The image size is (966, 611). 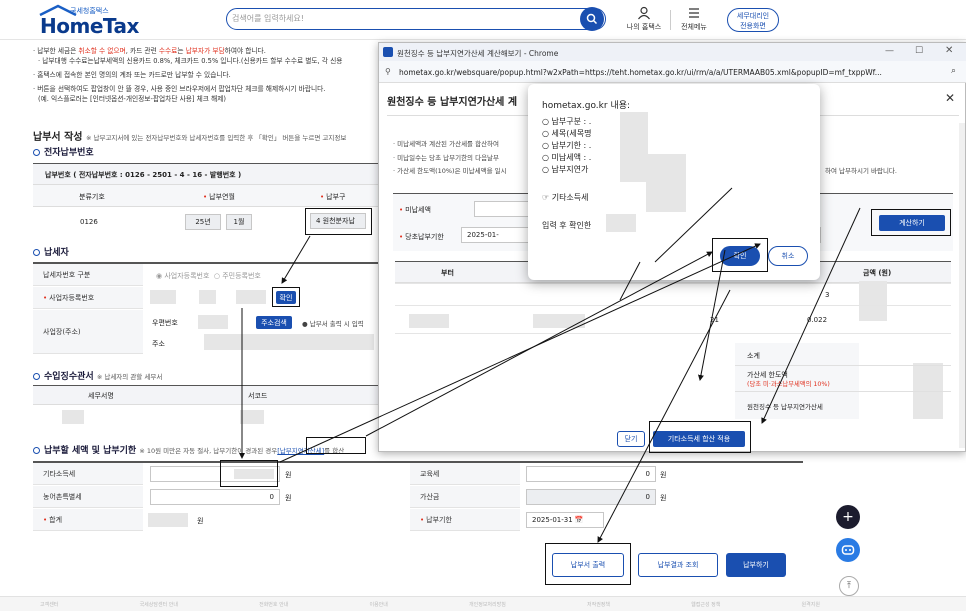 What do you see at coordinates (631, 439) in the screenshot?
I see `popup-close-button: 닫기` at bounding box center [631, 439].